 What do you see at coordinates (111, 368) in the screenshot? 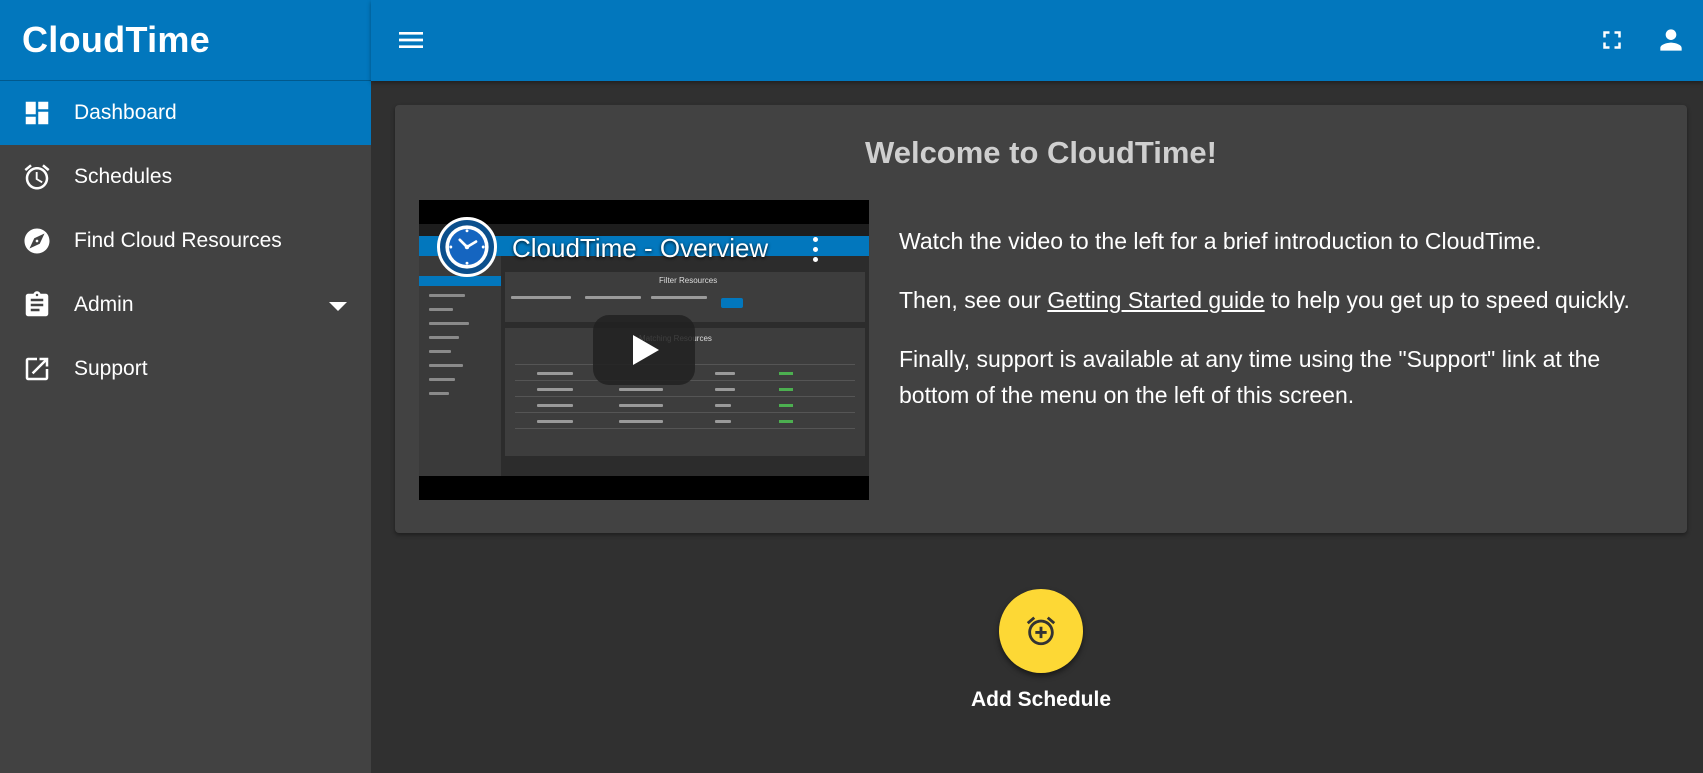
I see `sidebar-item-label: Support` at bounding box center [111, 368].